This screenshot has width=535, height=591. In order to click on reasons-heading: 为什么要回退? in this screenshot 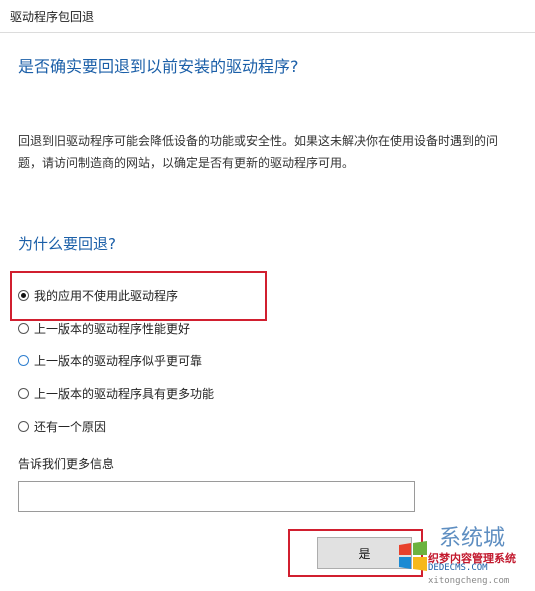, I will do `click(67, 244)`.